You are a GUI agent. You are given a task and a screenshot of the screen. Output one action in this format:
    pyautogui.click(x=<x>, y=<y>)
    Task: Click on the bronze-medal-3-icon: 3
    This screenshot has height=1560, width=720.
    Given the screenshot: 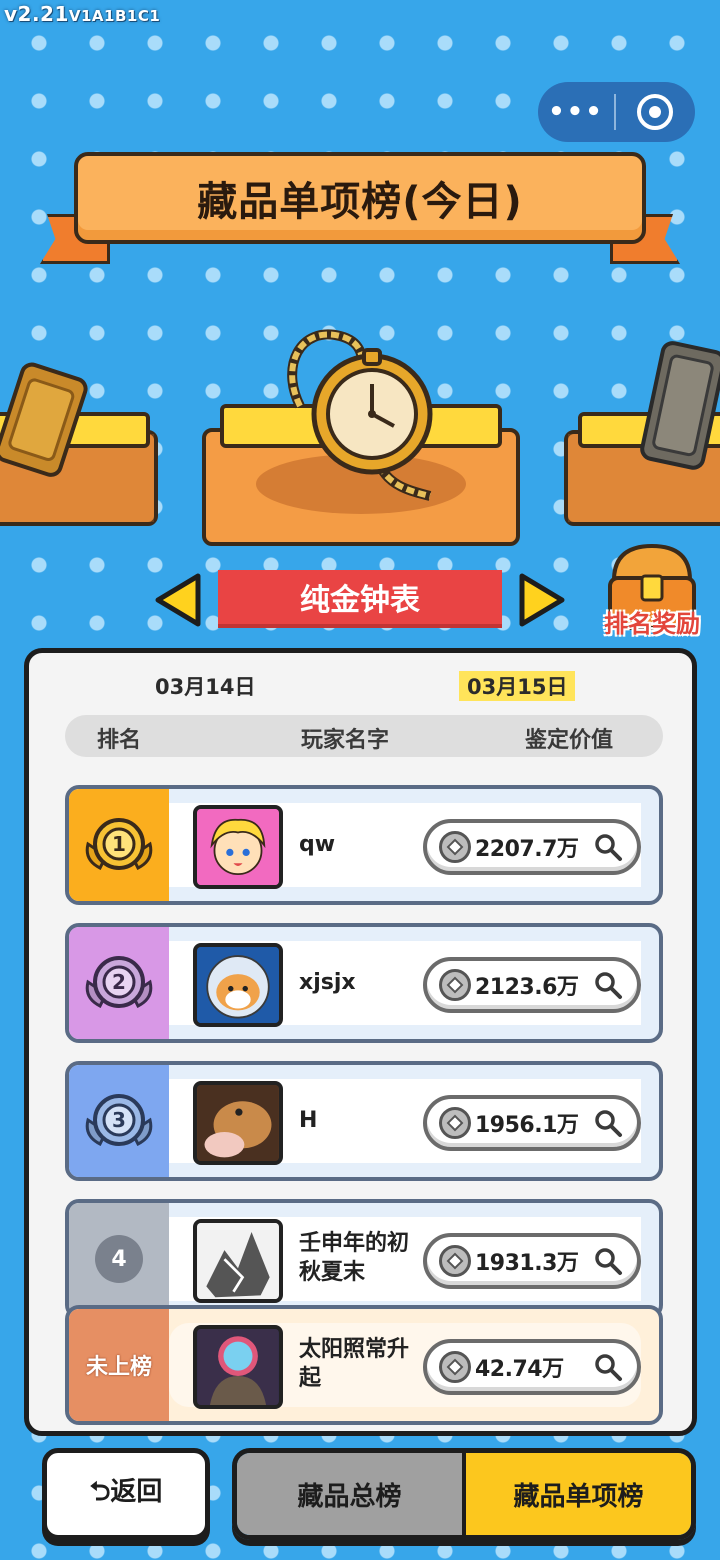 What is the action you would take?
    pyautogui.click(x=119, y=1120)
    